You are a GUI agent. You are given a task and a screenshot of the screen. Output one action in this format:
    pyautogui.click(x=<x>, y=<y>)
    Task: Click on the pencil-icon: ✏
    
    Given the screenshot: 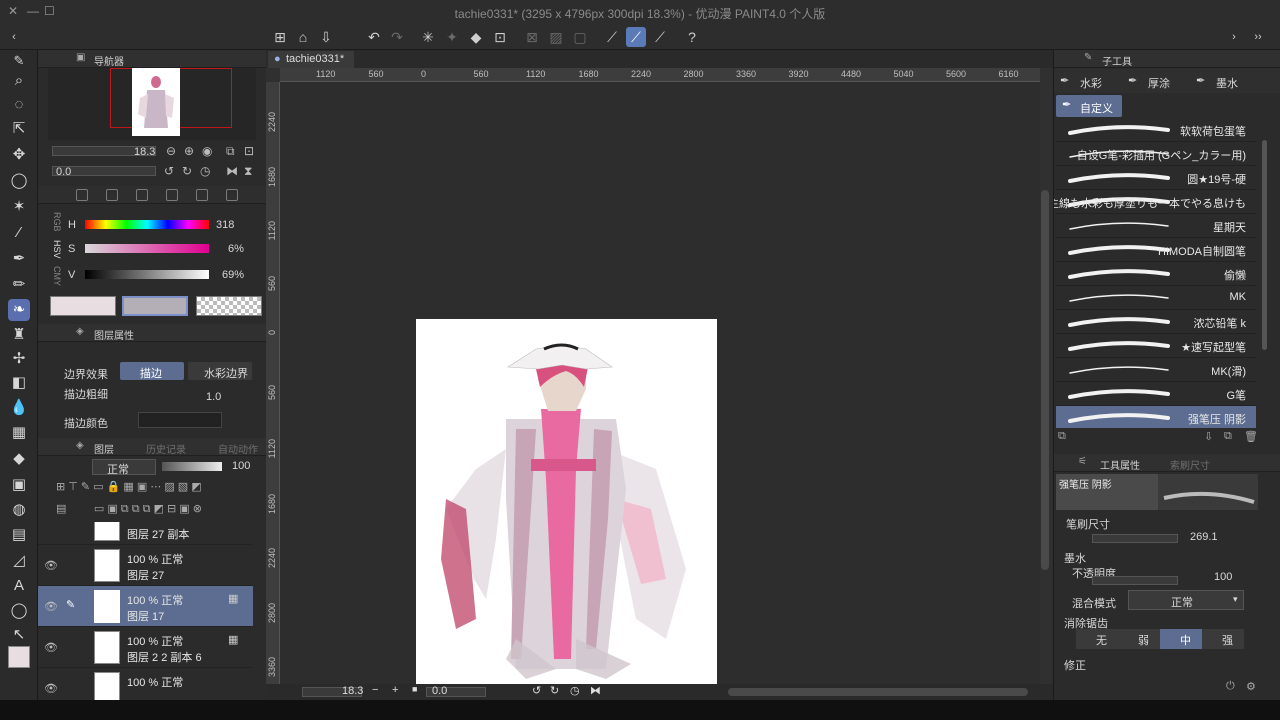 What is the action you would take?
    pyautogui.click(x=19, y=285)
    